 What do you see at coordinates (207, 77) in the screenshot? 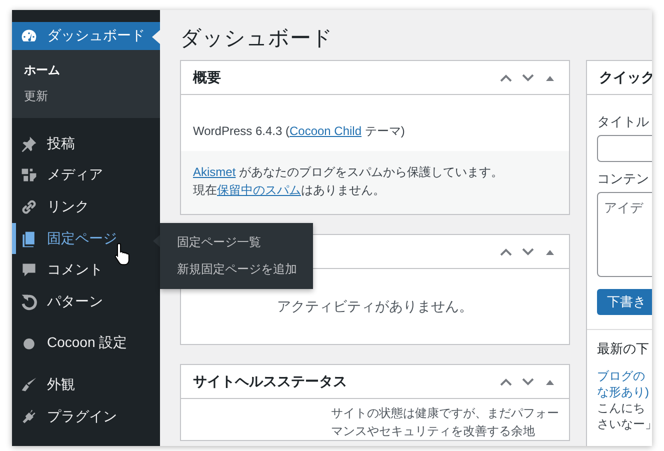
I see `card-title: 概要` at bounding box center [207, 77].